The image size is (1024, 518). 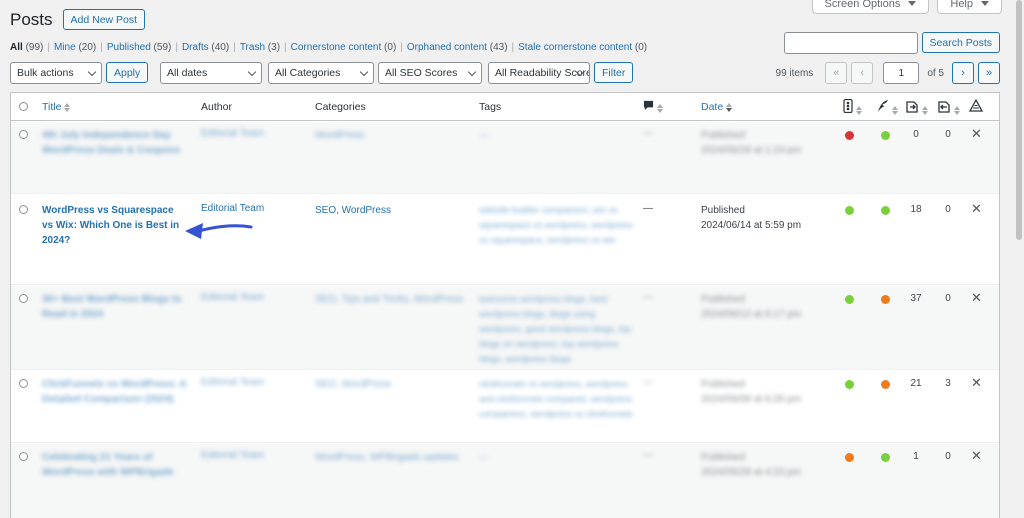 What do you see at coordinates (948, 383) in the screenshot?
I see `incoming-links-count: 3` at bounding box center [948, 383].